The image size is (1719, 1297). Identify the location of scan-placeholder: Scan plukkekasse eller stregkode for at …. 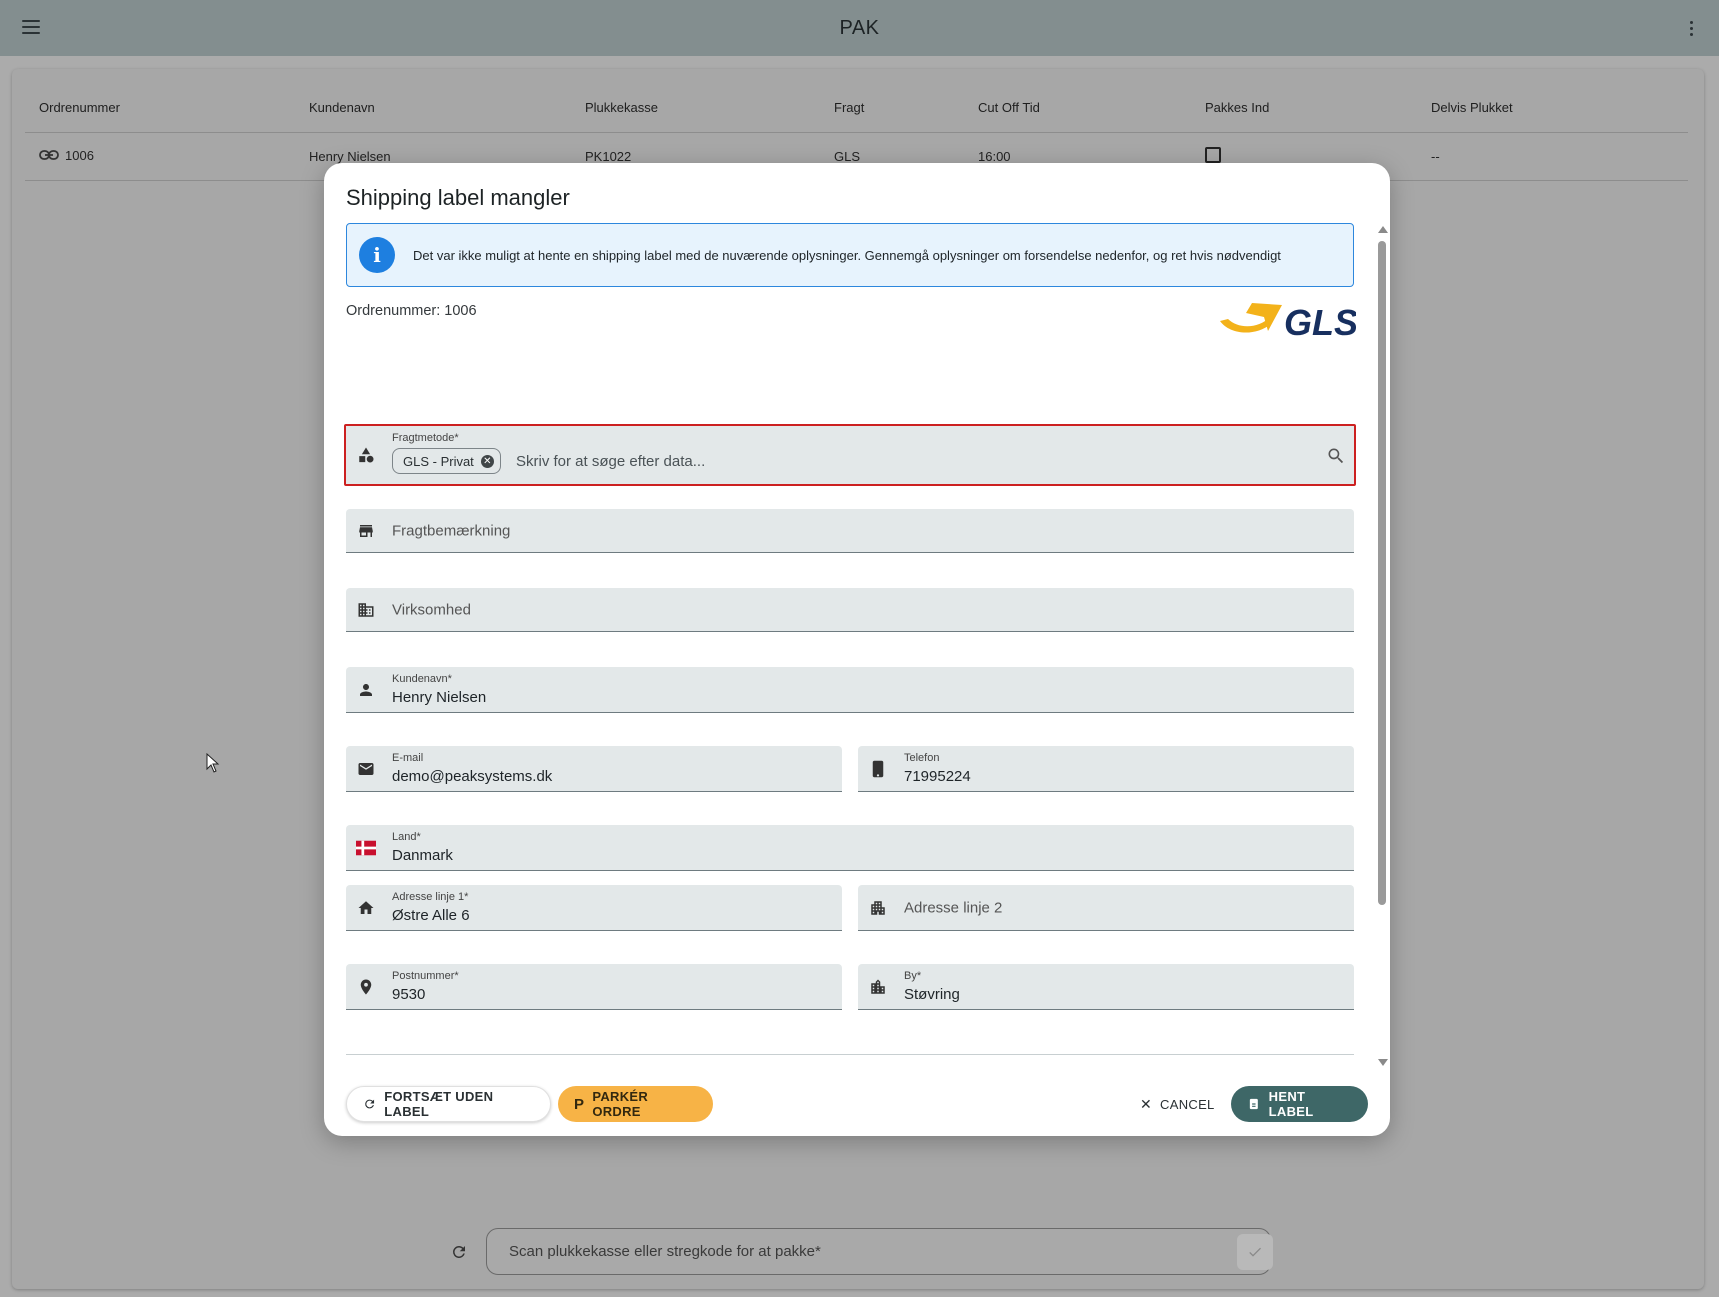
(665, 1251).